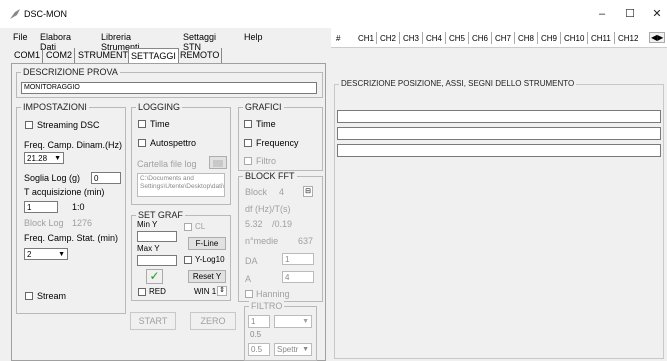 The height and width of the screenshot is (361, 667). Describe the element at coordinates (574, 38) in the screenshot. I see `tab-ch10: CH10` at that location.